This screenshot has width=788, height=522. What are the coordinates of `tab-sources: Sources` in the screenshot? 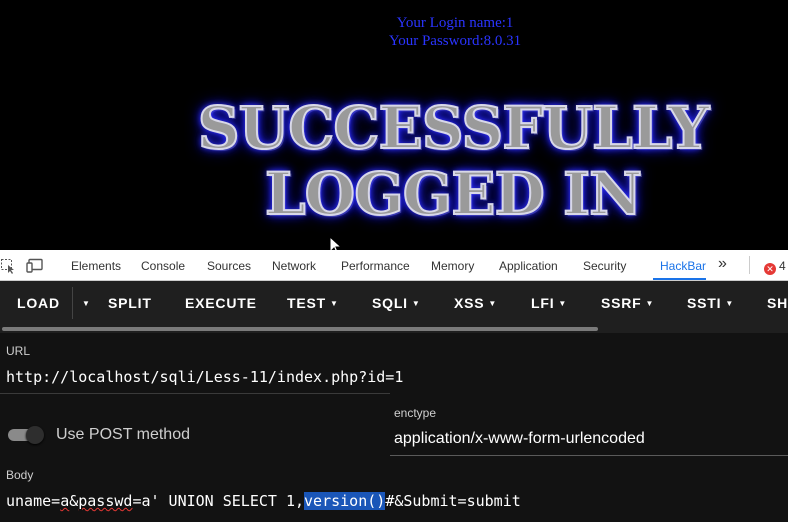 It's located at (229, 266).